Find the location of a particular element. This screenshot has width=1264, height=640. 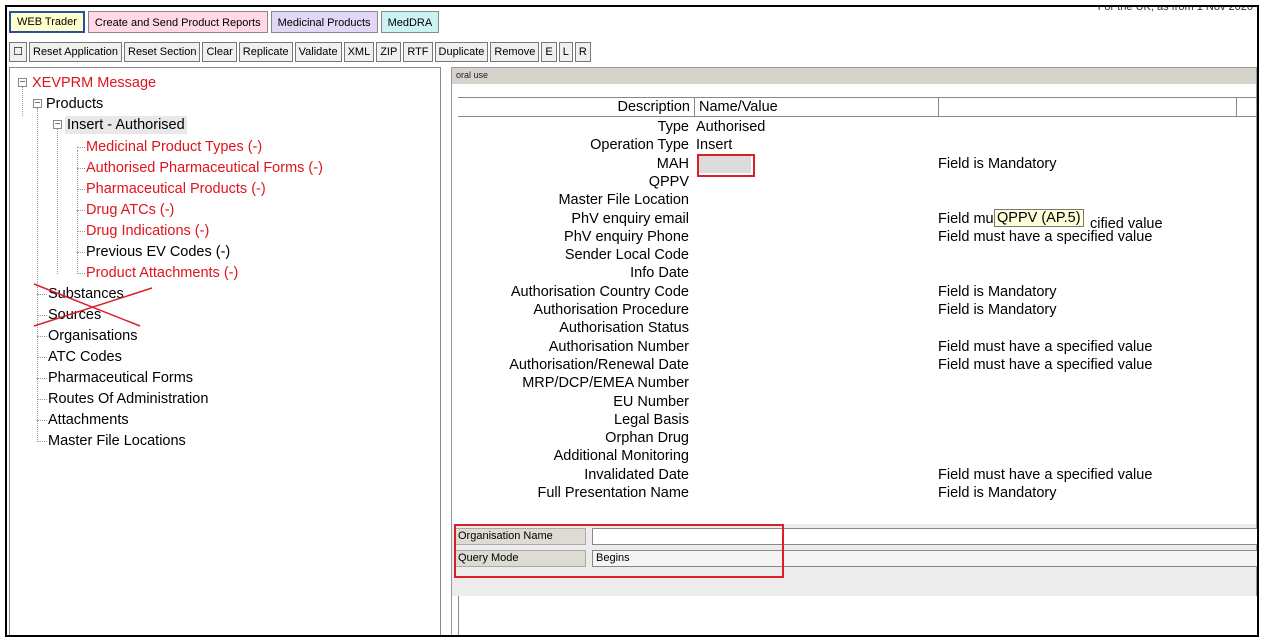

column-header-name-value: Name/Value is located at coordinates (816, 107).